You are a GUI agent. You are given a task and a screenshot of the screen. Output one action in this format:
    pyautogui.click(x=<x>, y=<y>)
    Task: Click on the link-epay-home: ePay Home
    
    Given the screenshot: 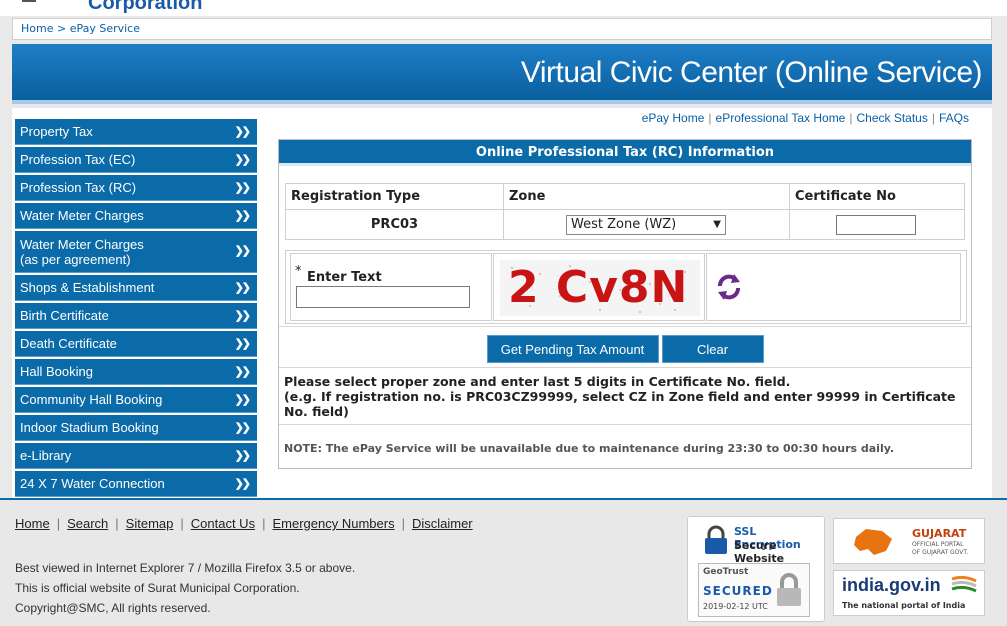 What is the action you would take?
    pyautogui.click(x=673, y=118)
    